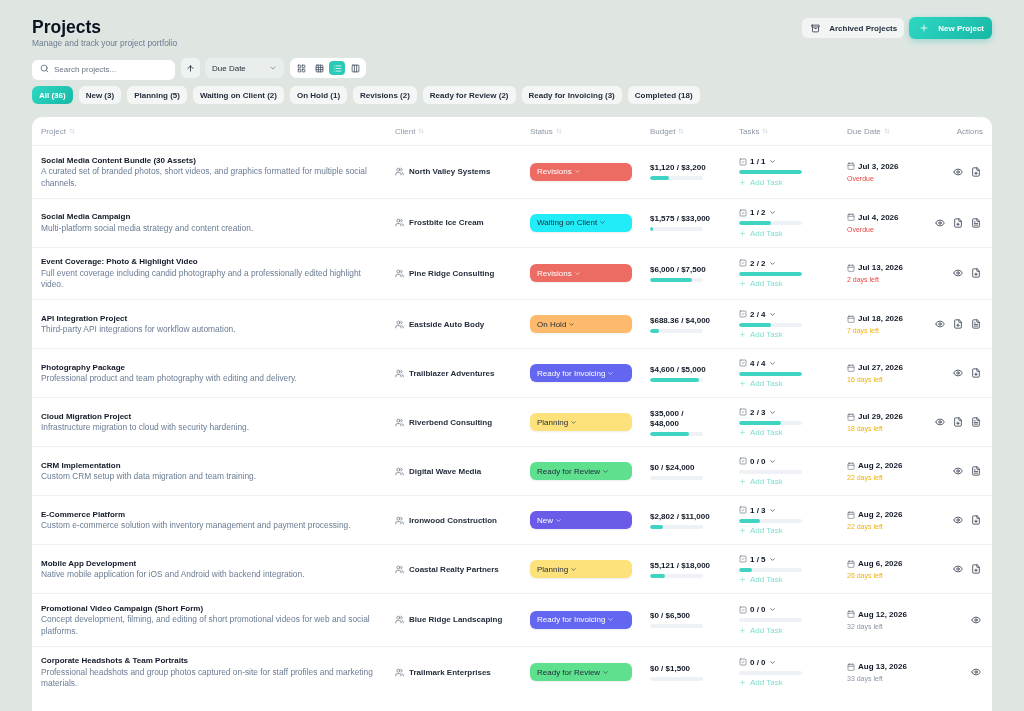  I want to click on filter-chip: Revisions (2), so click(385, 95).